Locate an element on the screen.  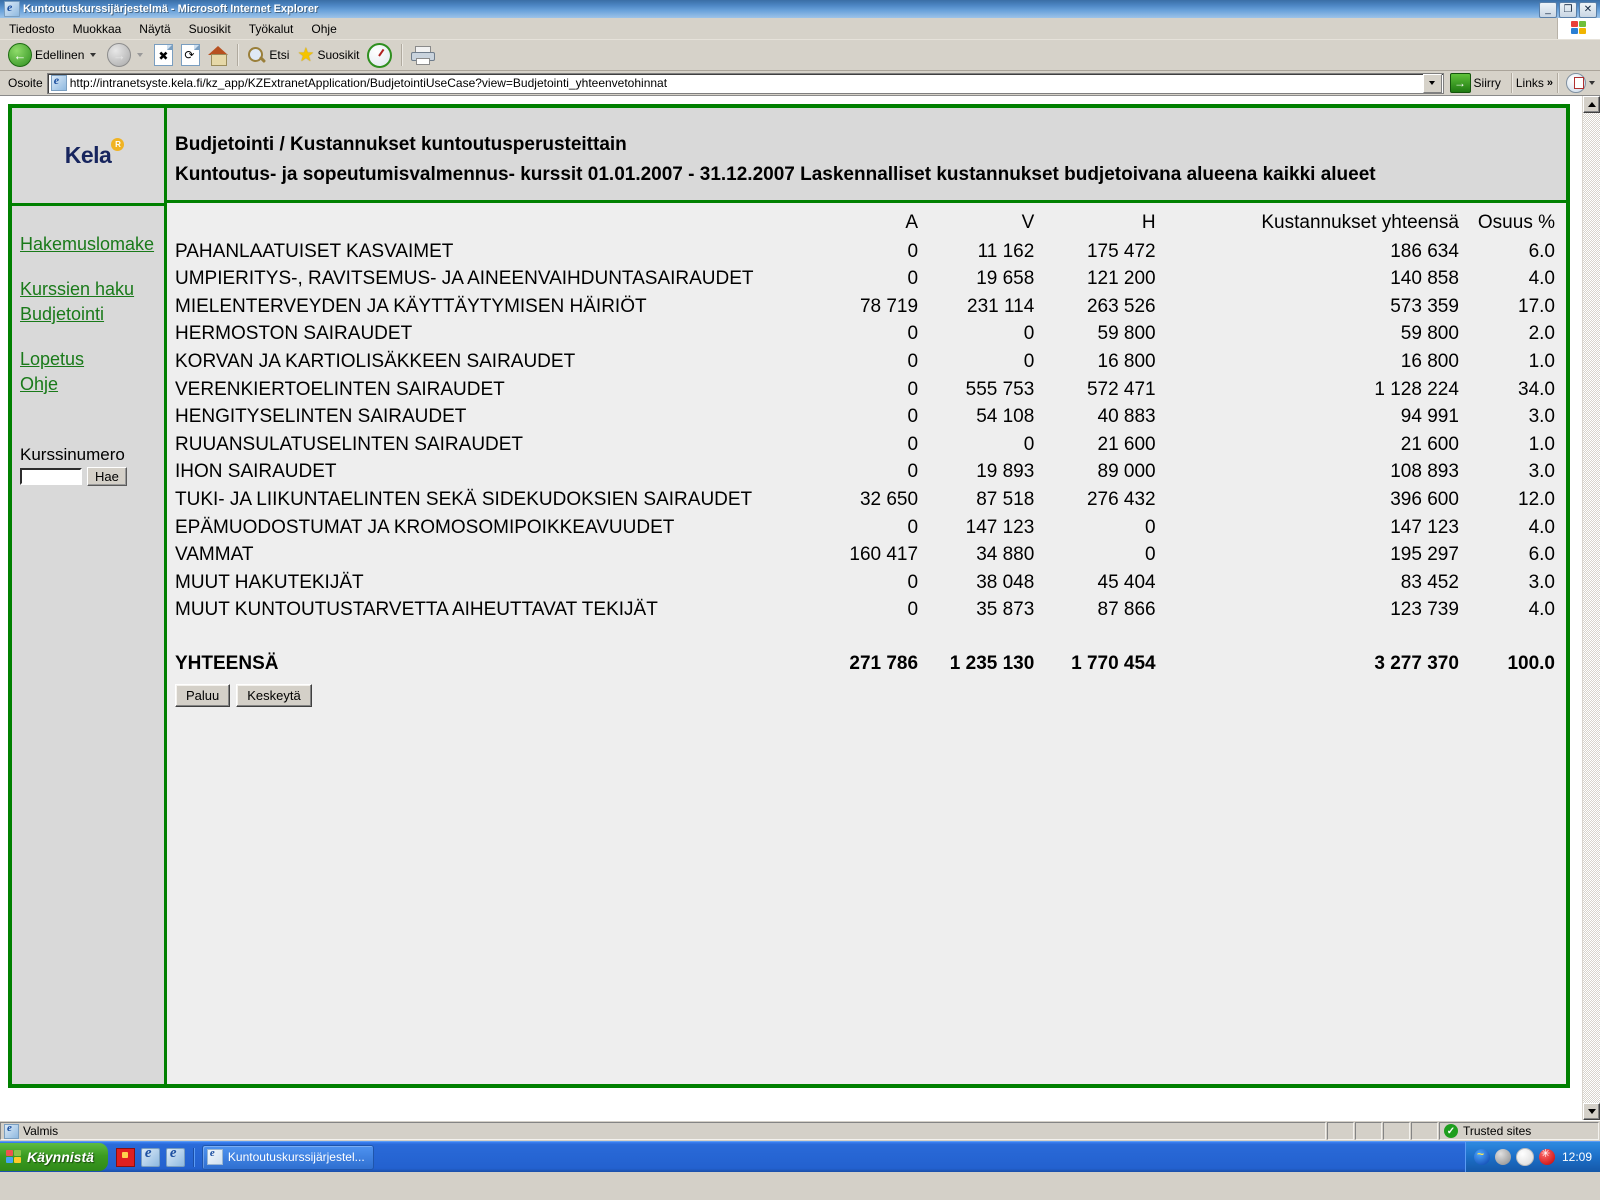
stop-icon: ✖ is located at coordinates (164, 55).